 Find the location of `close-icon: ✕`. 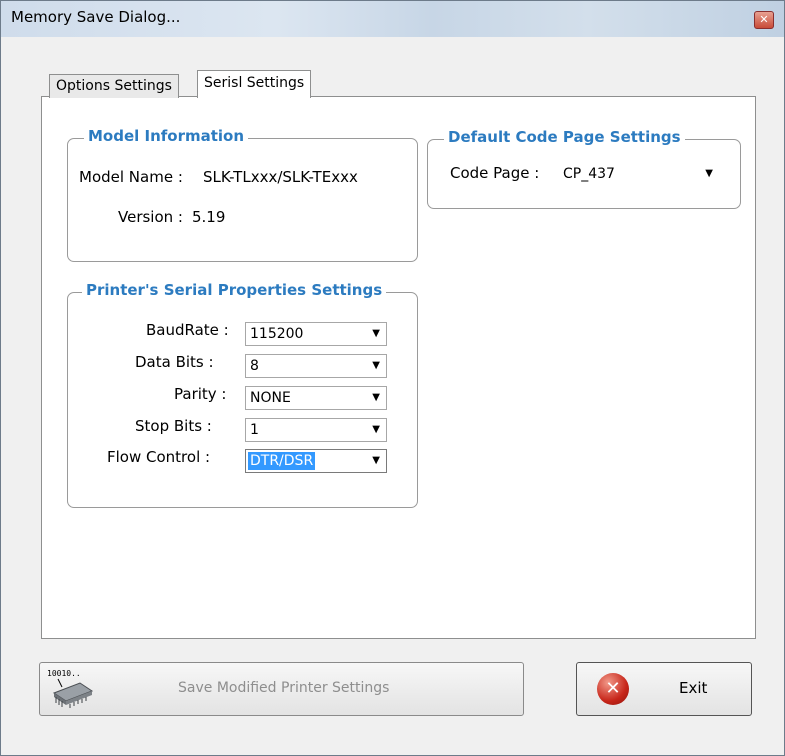

close-icon: ✕ is located at coordinates (764, 20).